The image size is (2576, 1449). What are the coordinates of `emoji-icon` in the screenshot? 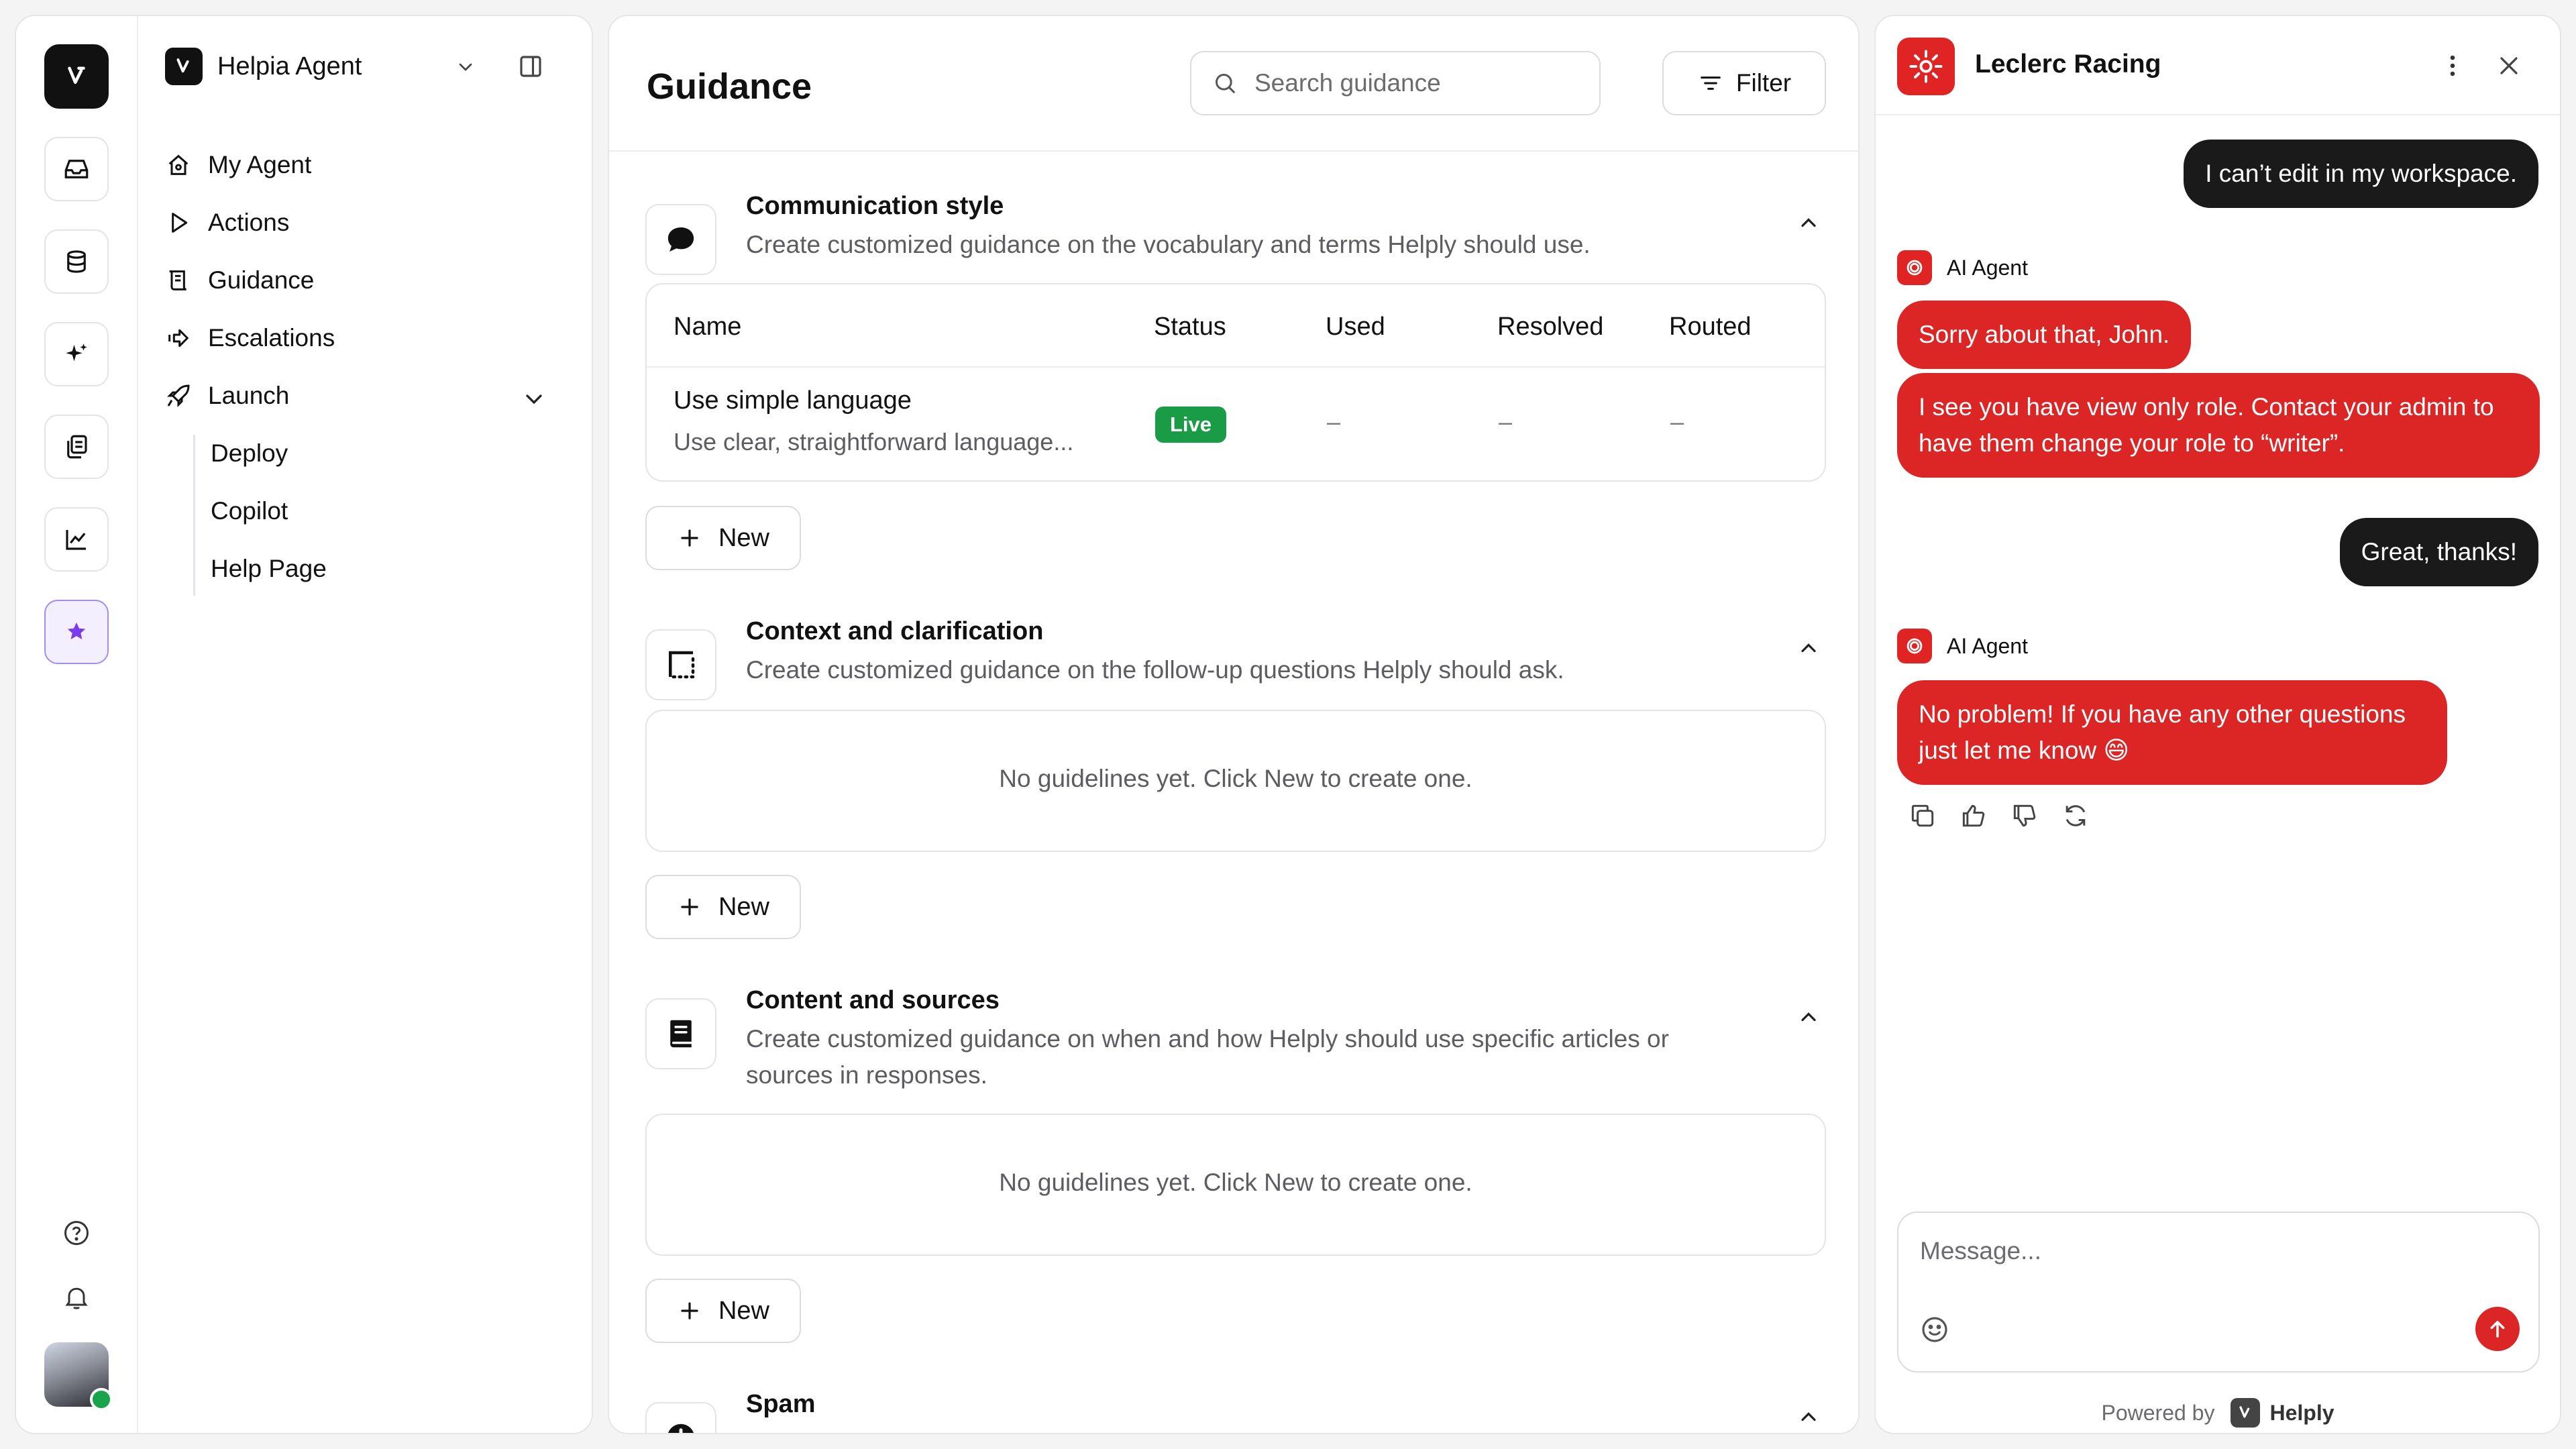 It's located at (1935, 1329).